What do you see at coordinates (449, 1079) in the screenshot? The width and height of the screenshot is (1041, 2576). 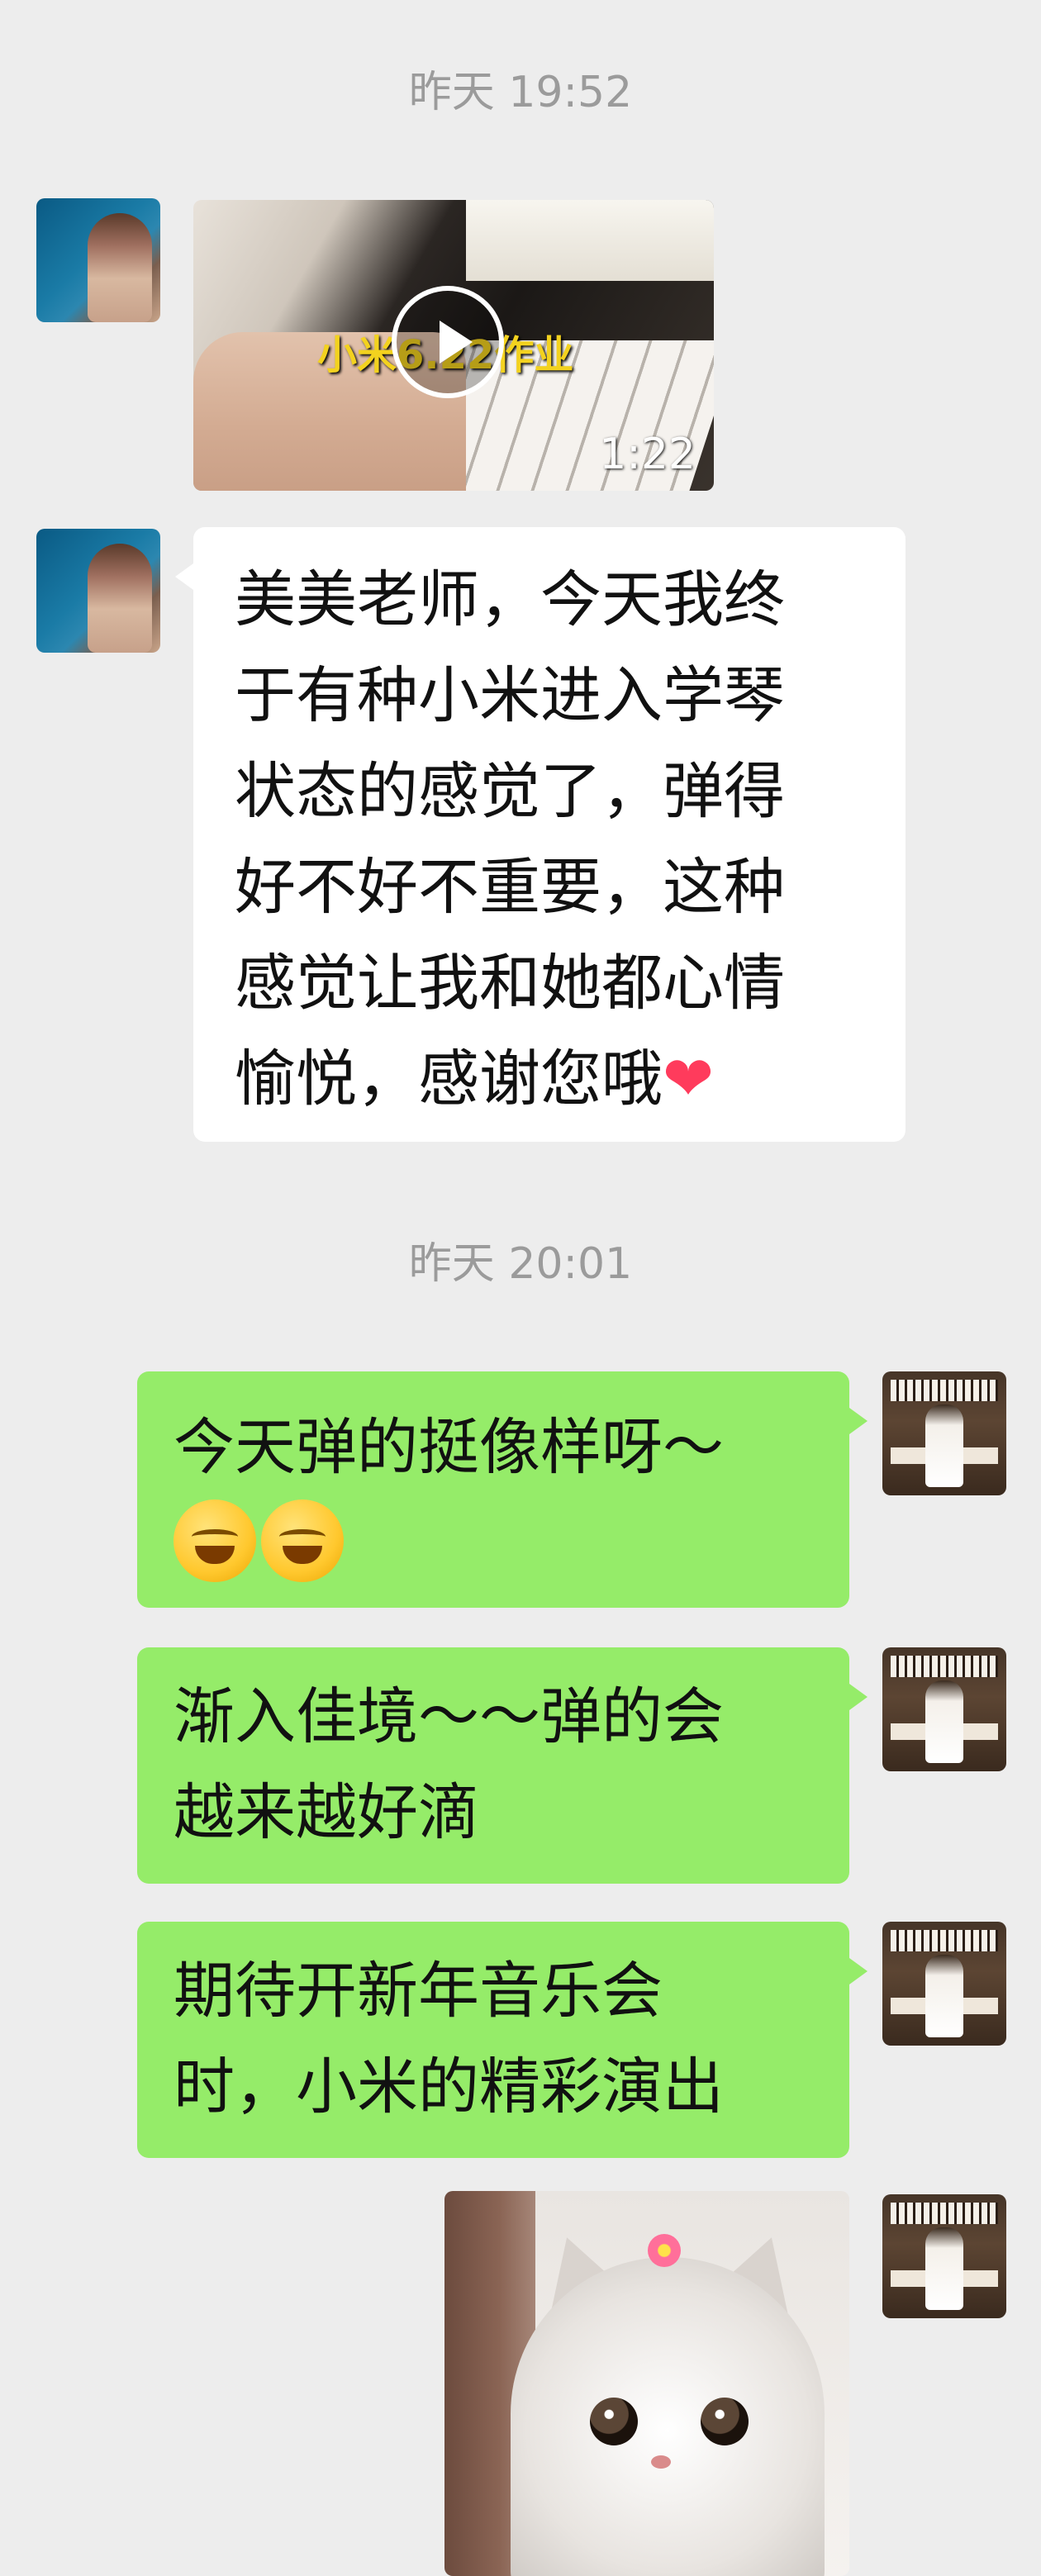 I see `message-line-text: 愉悦，感谢您哦` at bounding box center [449, 1079].